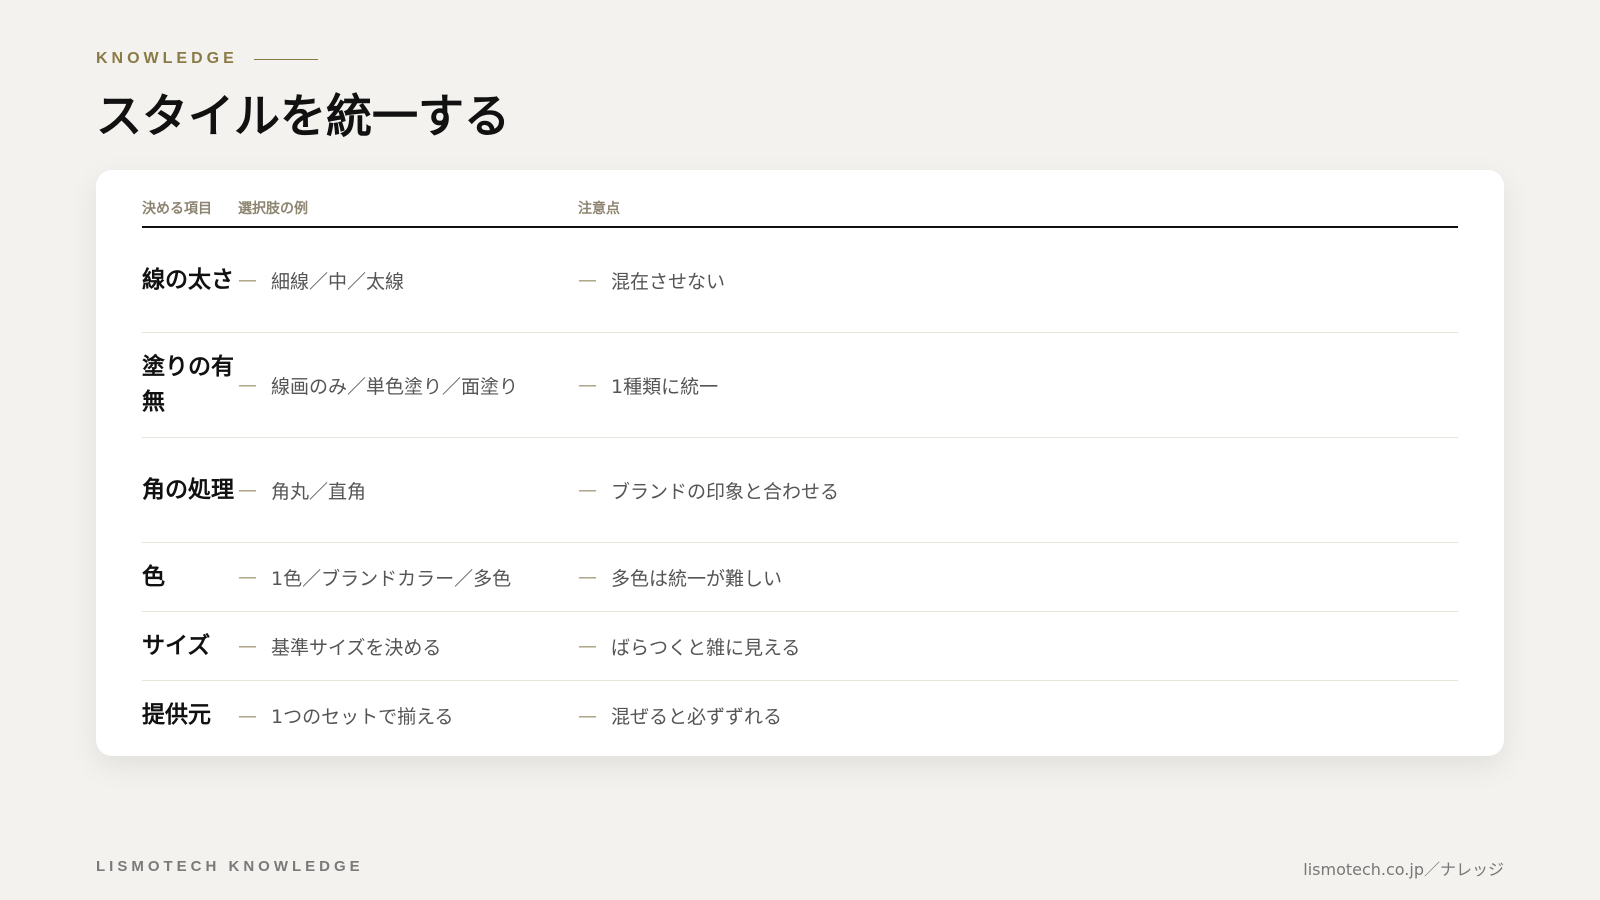  What do you see at coordinates (1018, 280) in the screenshot?
I see `row-note: — 混在させない` at bounding box center [1018, 280].